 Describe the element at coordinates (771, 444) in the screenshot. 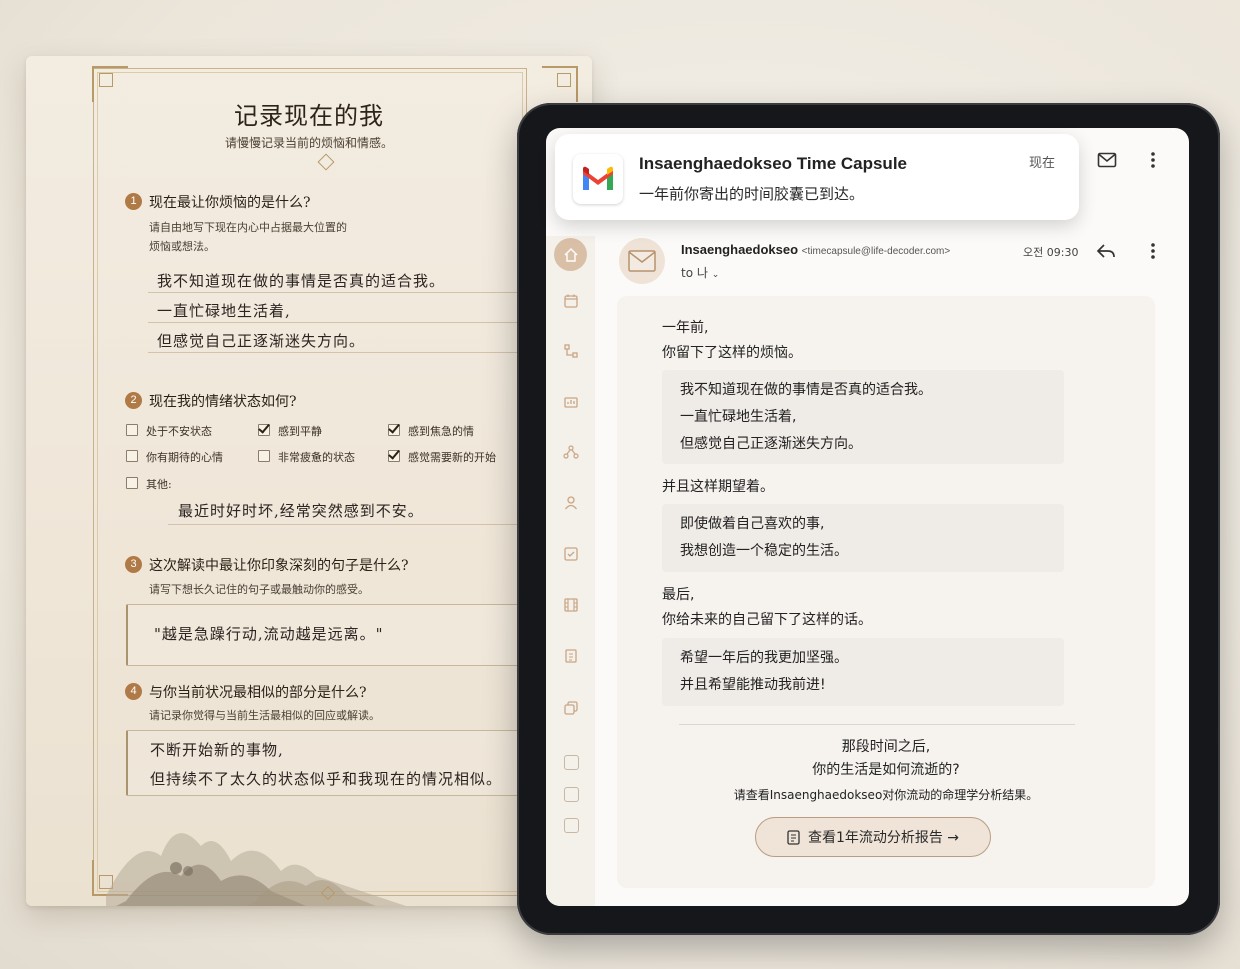

I see `quote-line: 但感觉自己正逐渐迷失方向。` at that location.